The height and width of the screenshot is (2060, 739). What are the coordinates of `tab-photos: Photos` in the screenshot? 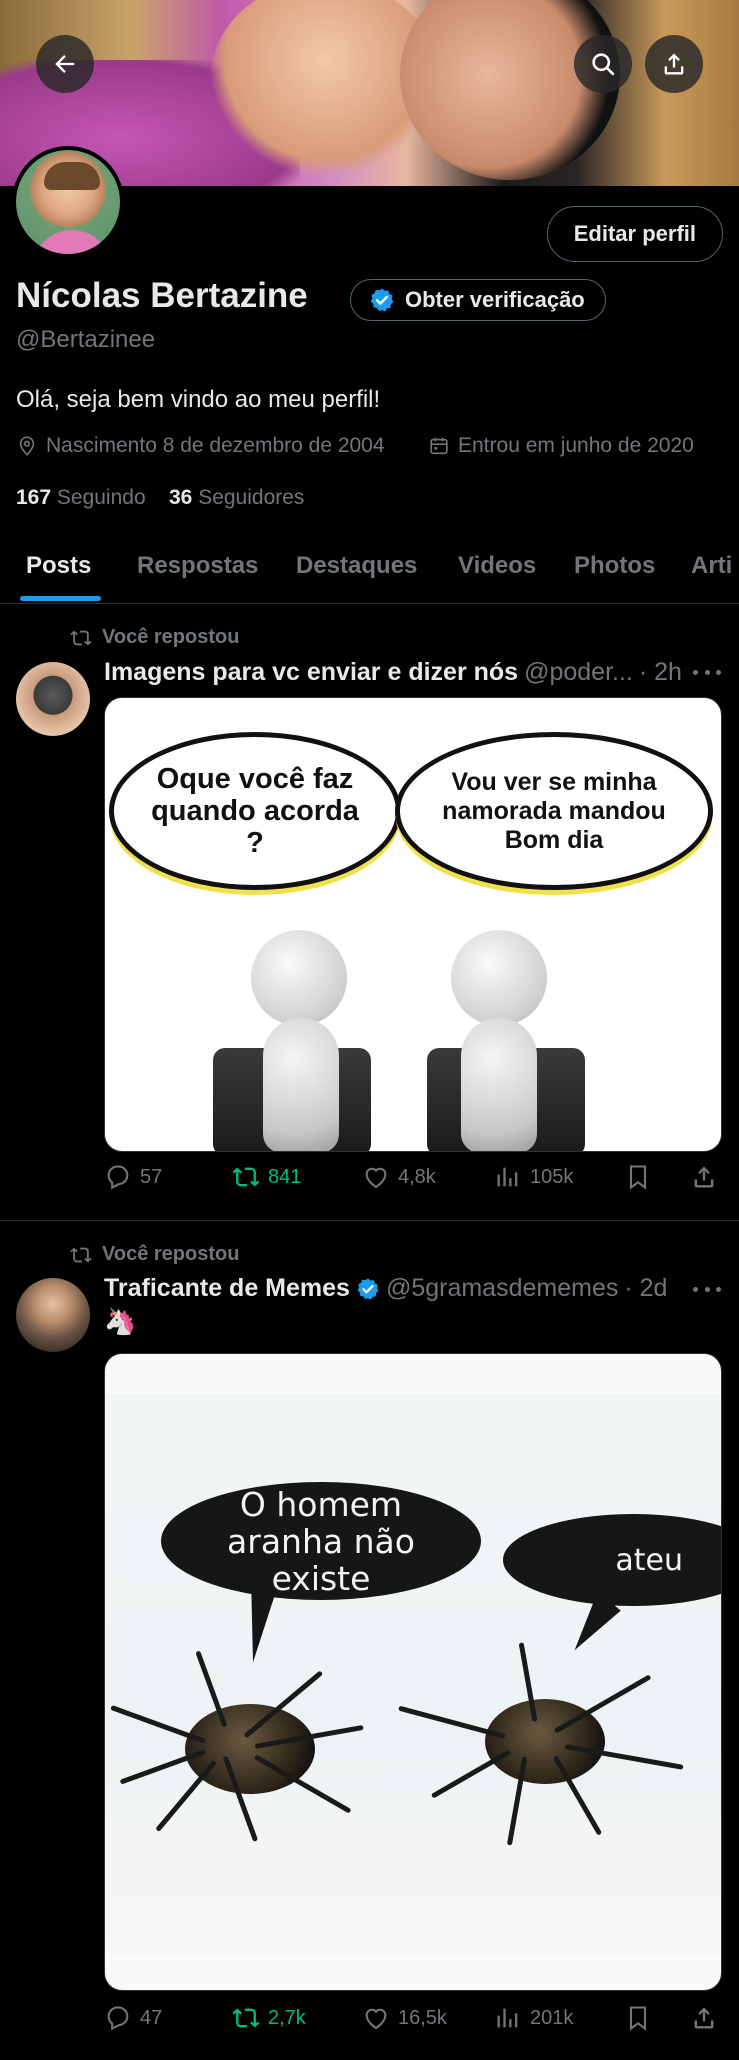 It's located at (614, 566).